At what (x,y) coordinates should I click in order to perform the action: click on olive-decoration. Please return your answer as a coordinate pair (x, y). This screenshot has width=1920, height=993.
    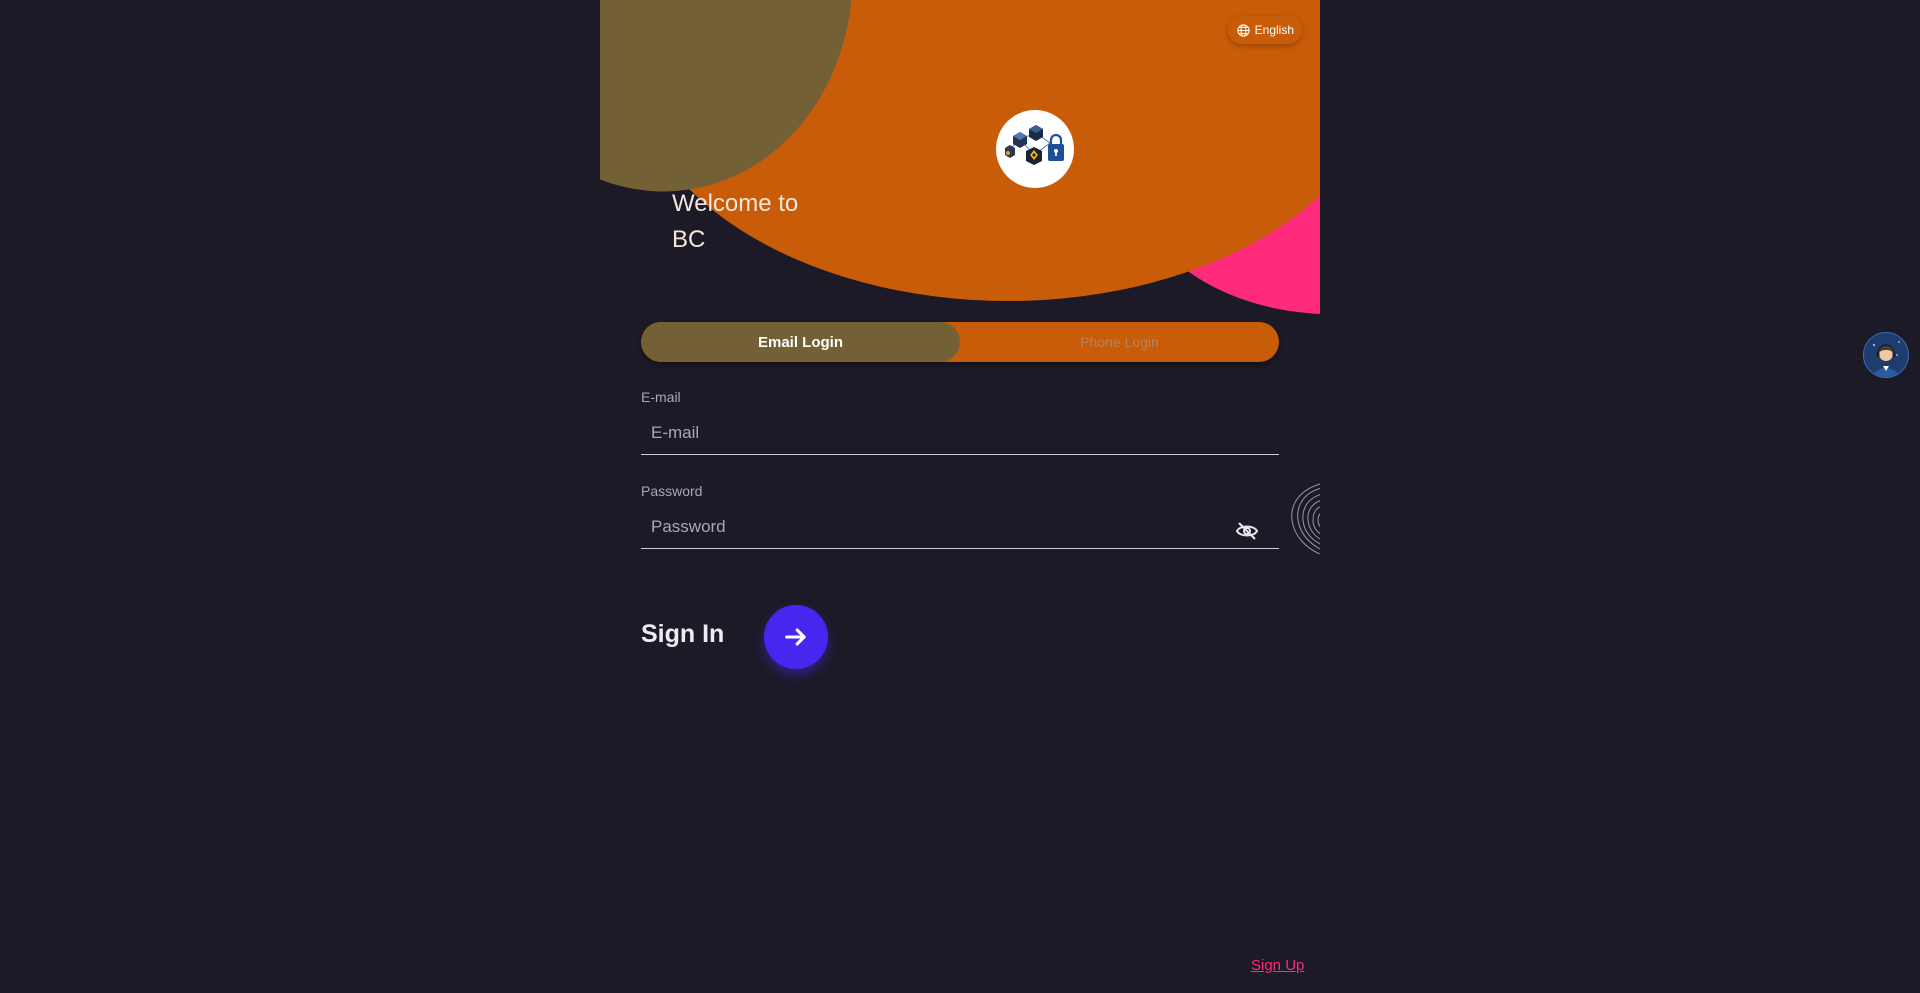
    Looking at the image, I should click on (726, 97).